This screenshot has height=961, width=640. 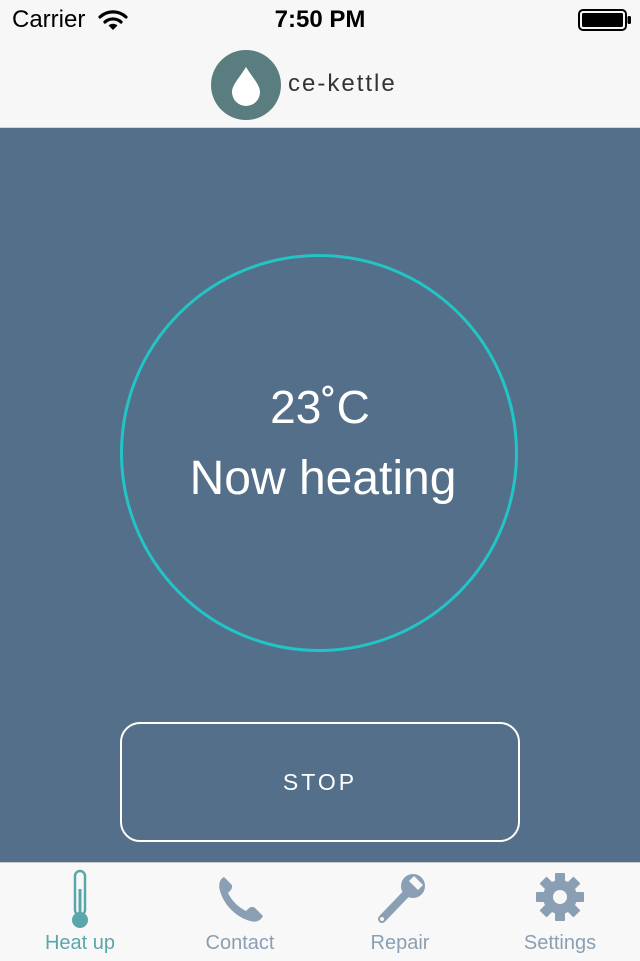 I want to click on battery-icon, so click(x=605, y=20).